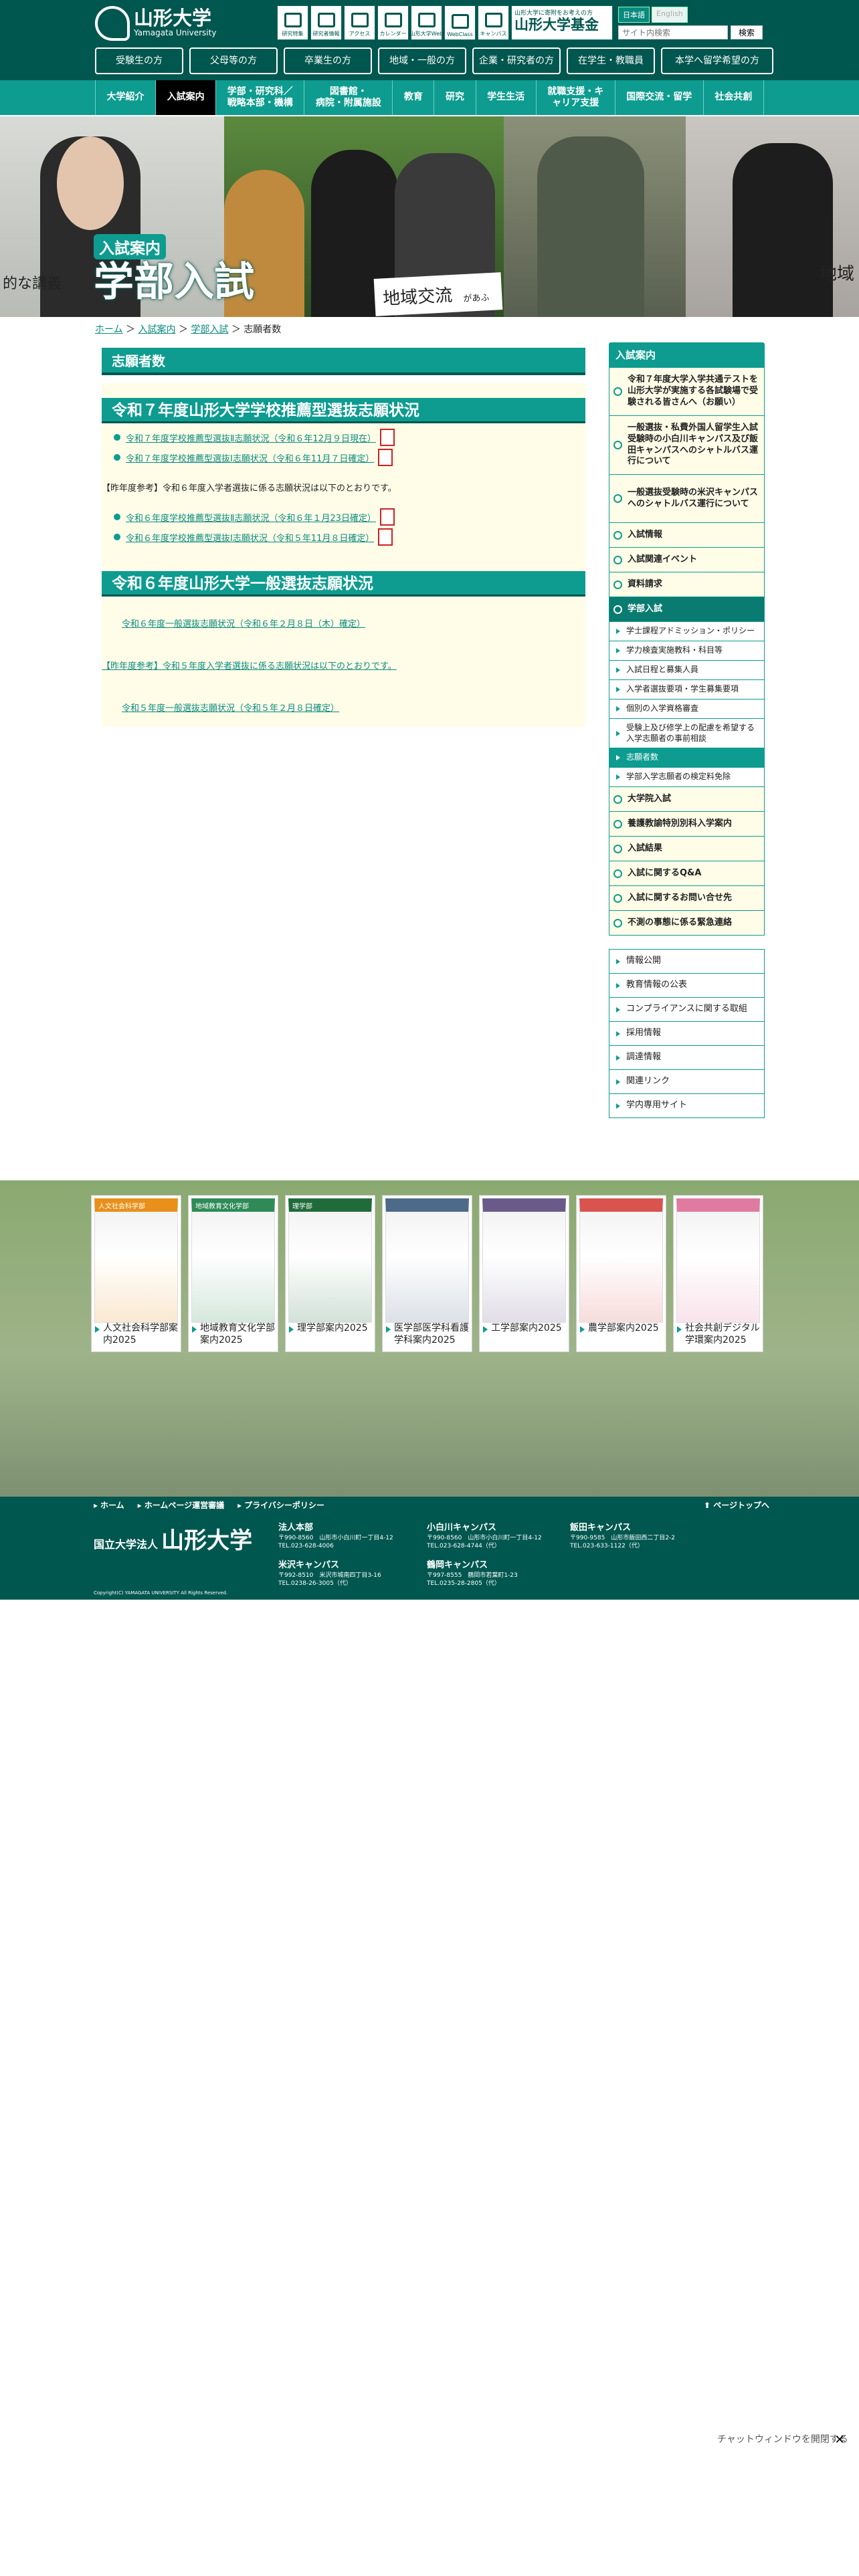 The image size is (859, 2576). What do you see at coordinates (350, 457) in the screenshot?
I see `link-recommend-1: 令和７年度学校推薦型選抜Ⅰ志願状況（令和６年11月７日確定）` at bounding box center [350, 457].